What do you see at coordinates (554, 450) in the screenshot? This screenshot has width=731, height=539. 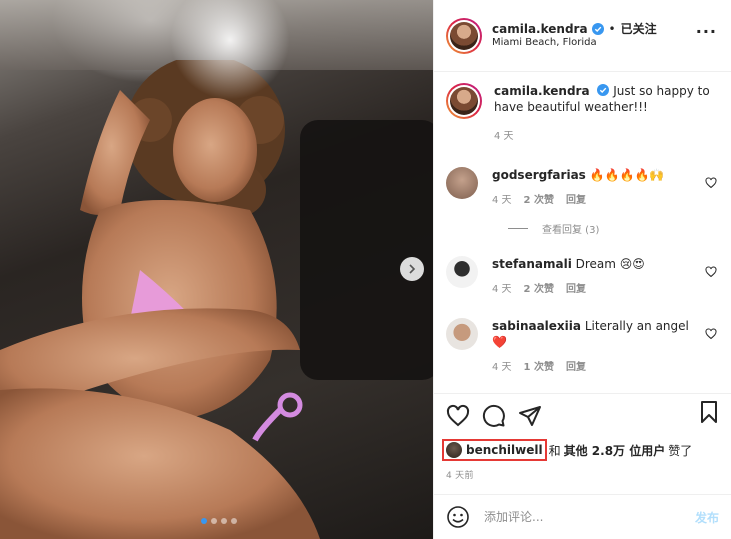 I see `likes-conj: 和` at bounding box center [554, 450].